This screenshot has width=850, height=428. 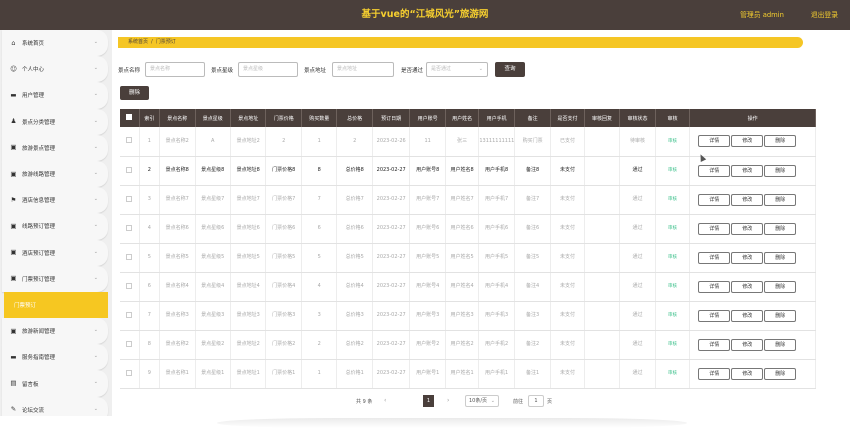 What do you see at coordinates (824, 15) in the screenshot?
I see `logout-link: 退出登录` at bounding box center [824, 15].